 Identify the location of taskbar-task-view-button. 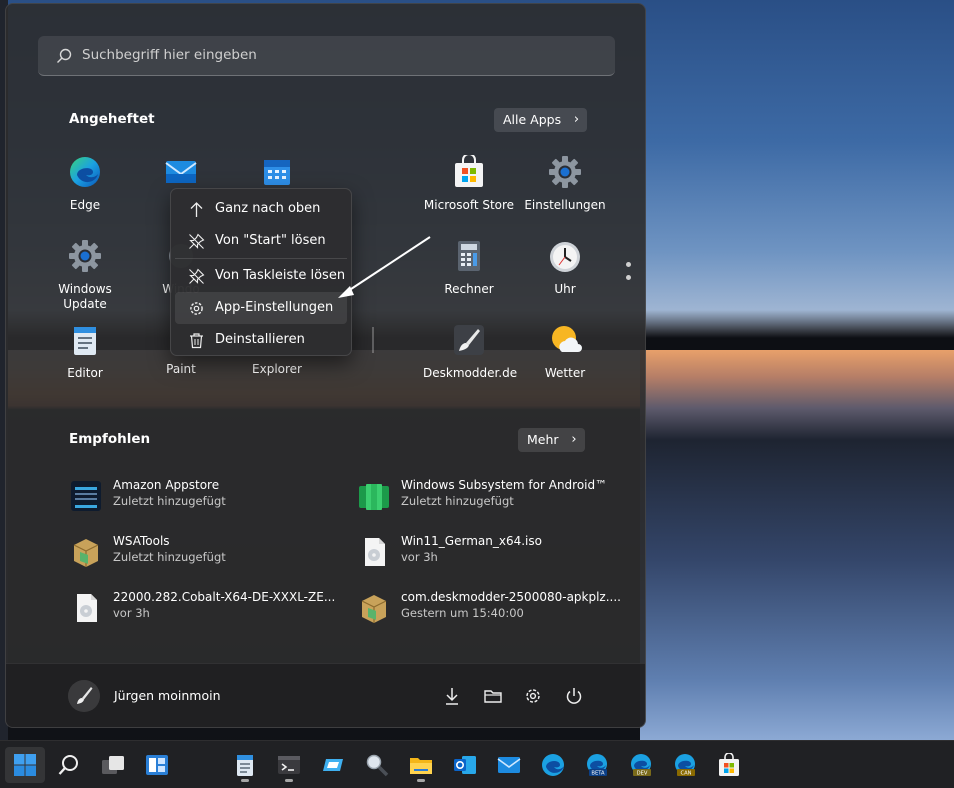
(113, 765).